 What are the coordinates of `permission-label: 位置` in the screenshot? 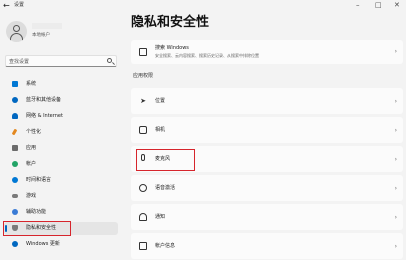 It's located at (160, 101).